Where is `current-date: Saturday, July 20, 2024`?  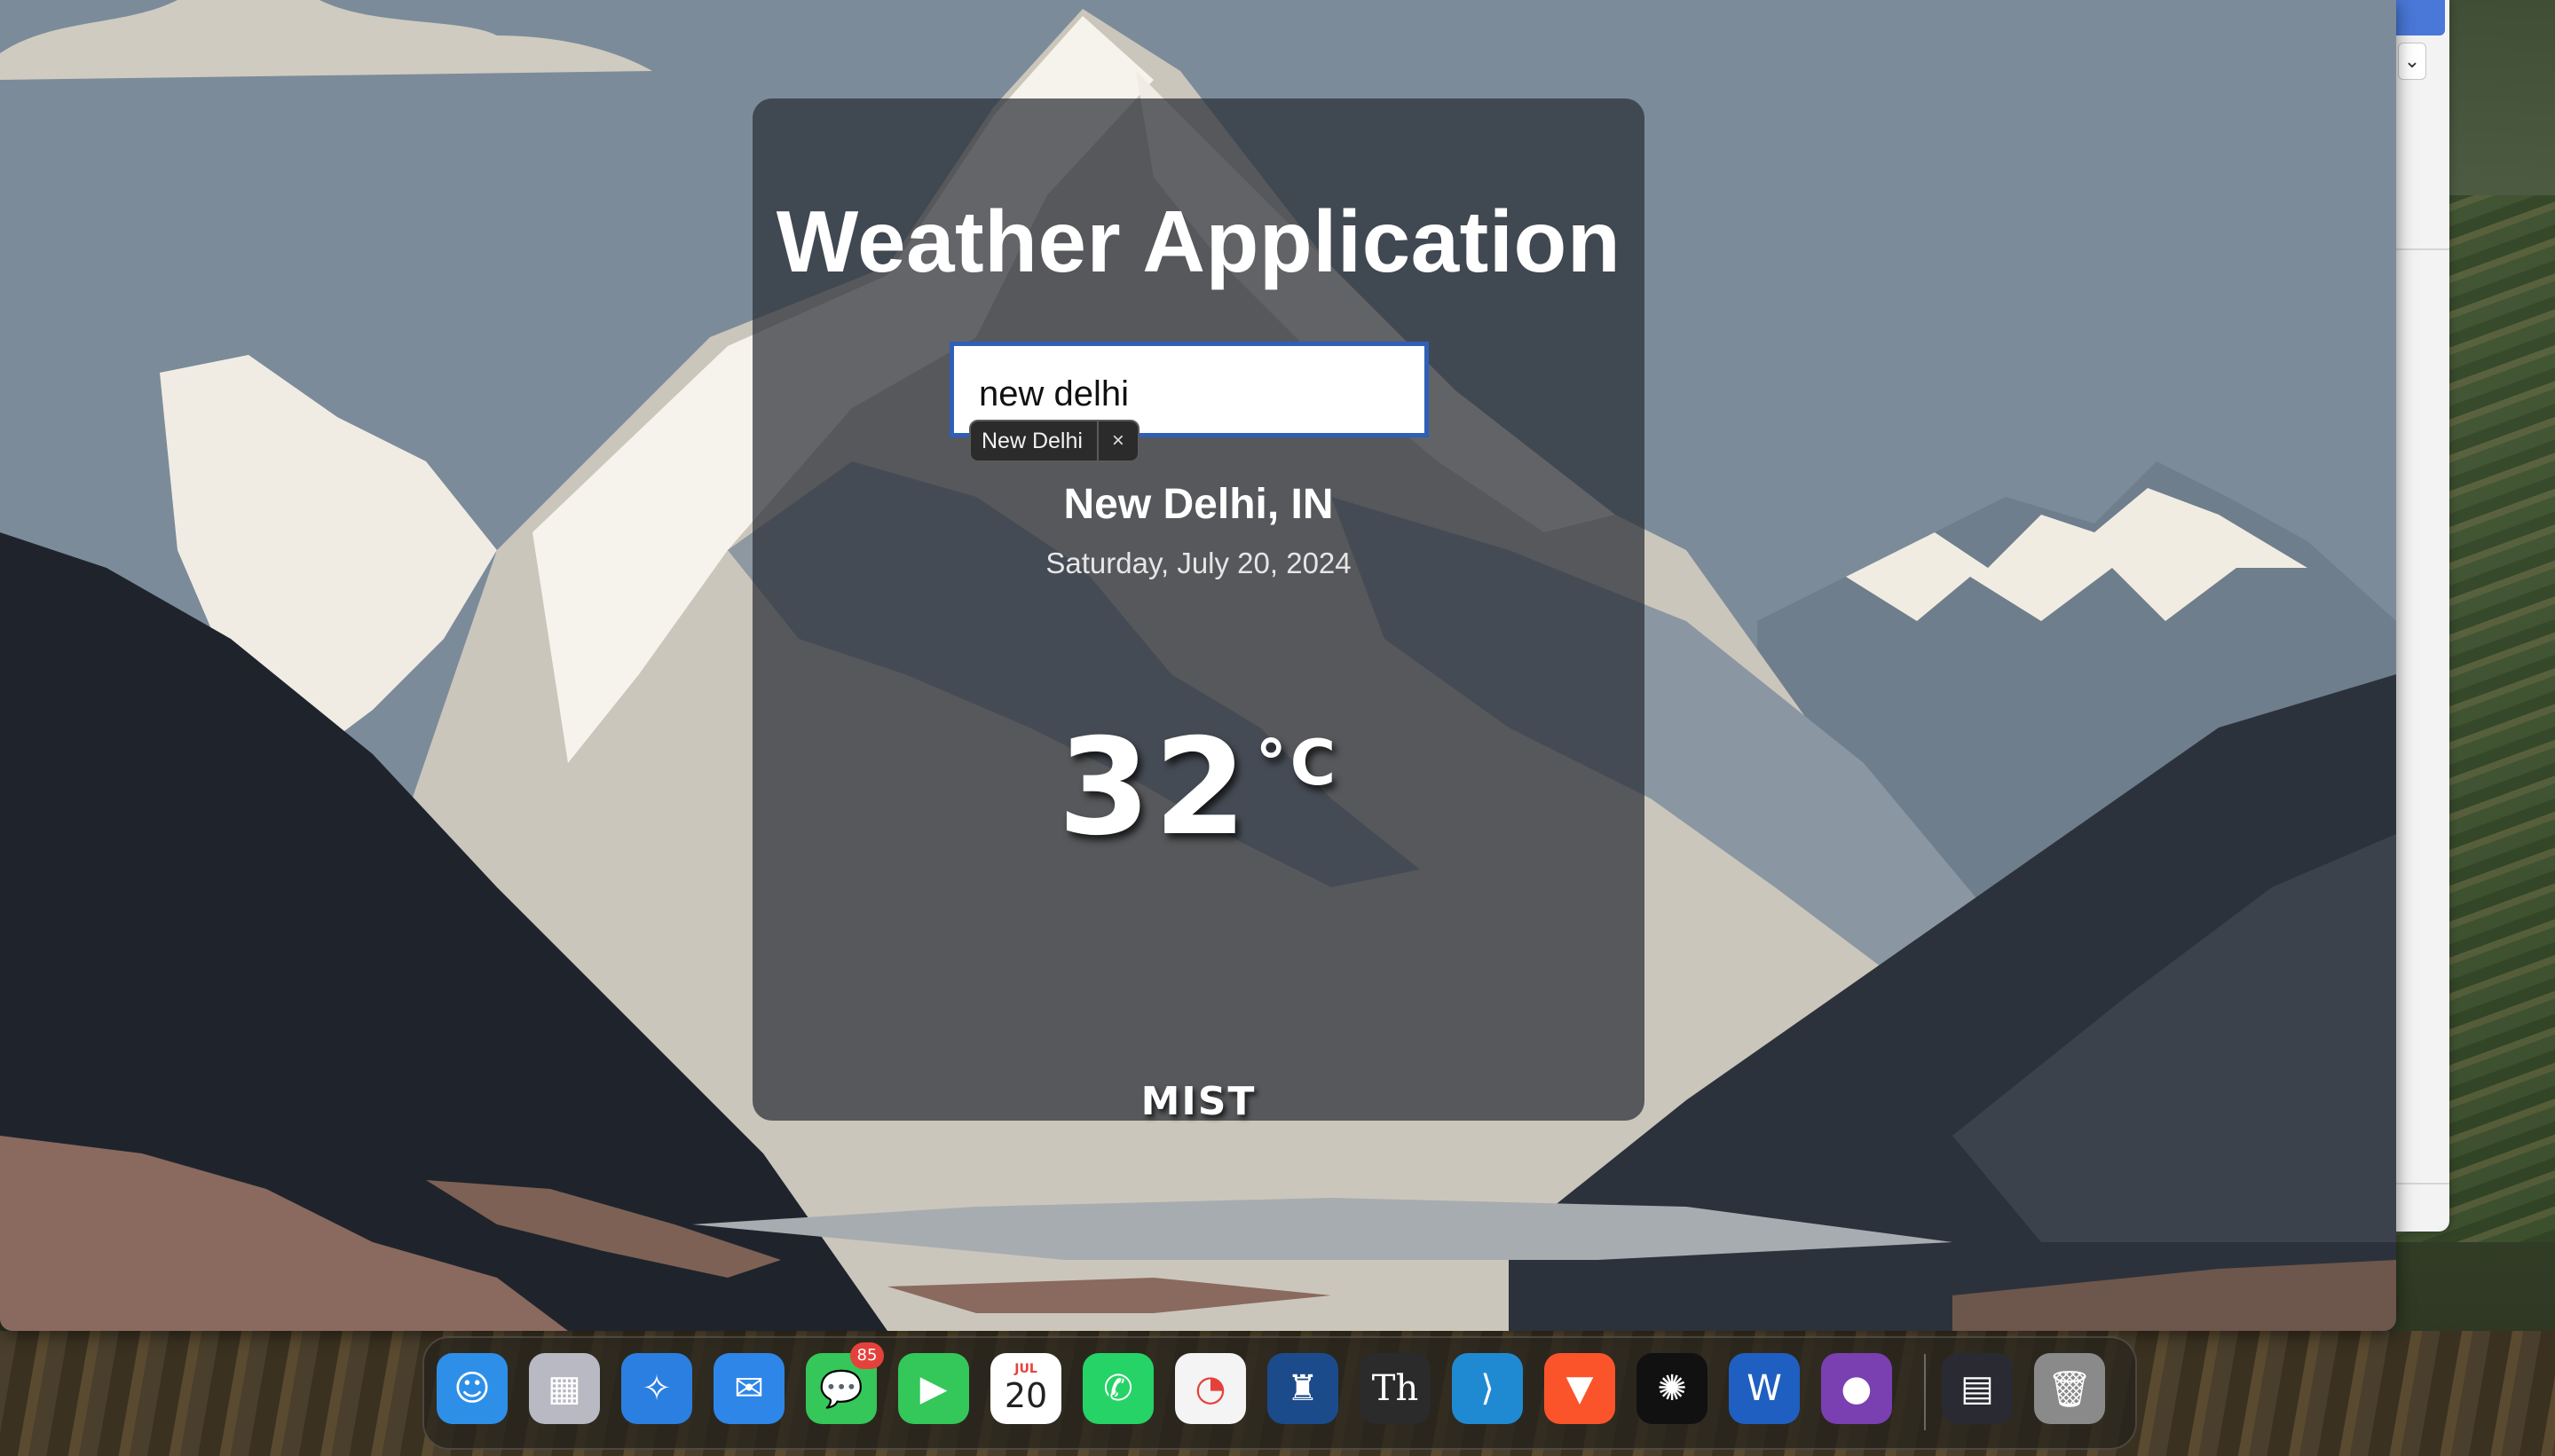 current-date: Saturday, July 20, 2024 is located at coordinates (1198, 563).